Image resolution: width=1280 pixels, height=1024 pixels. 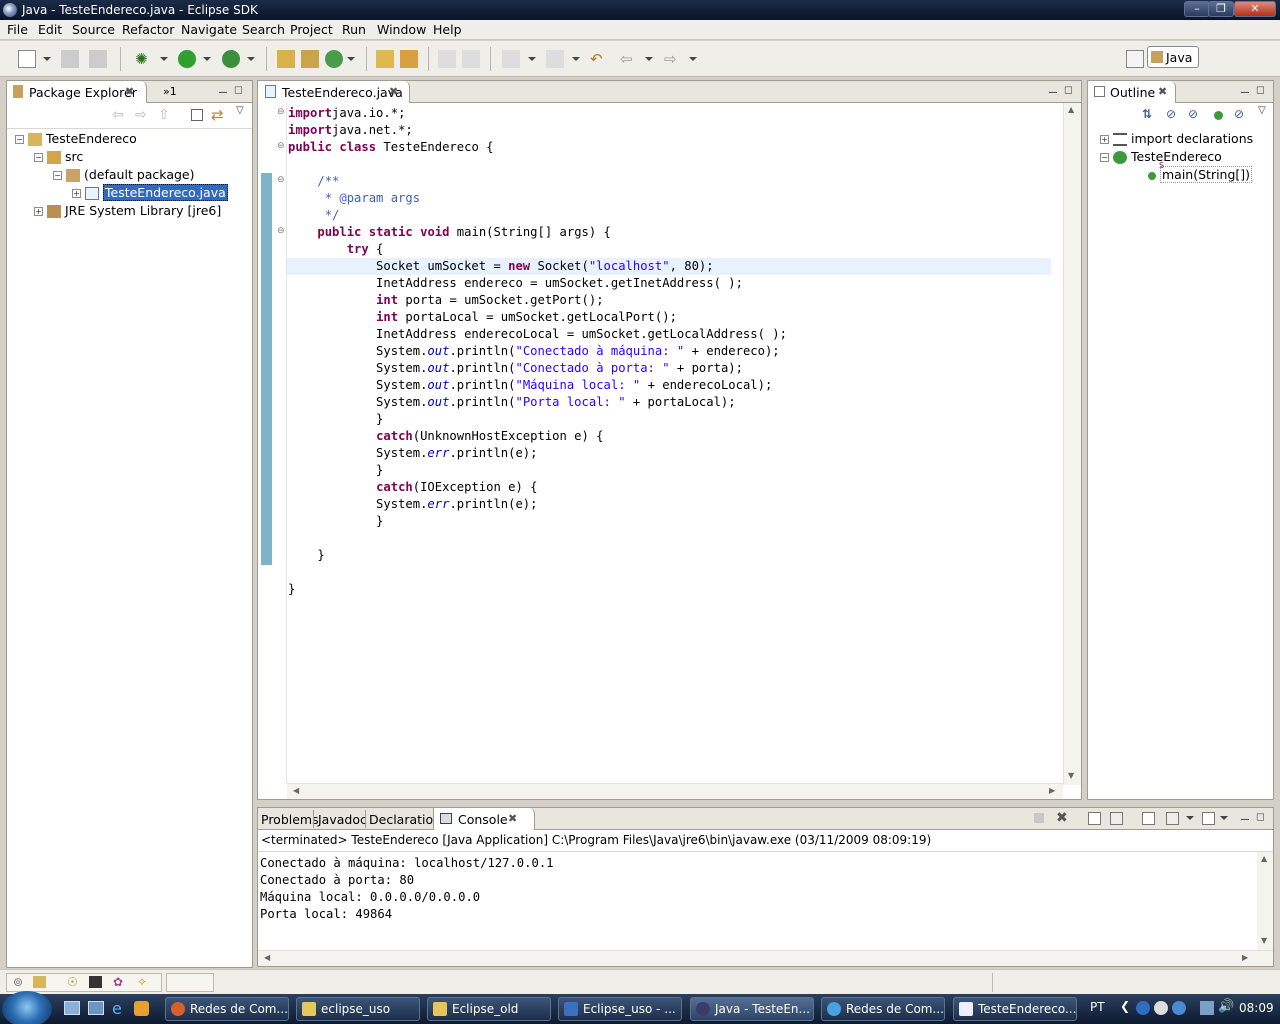 What do you see at coordinates (207, 59) in the screenshot?
I see `run-dropdown-icon` at bounding box center [207, 59].